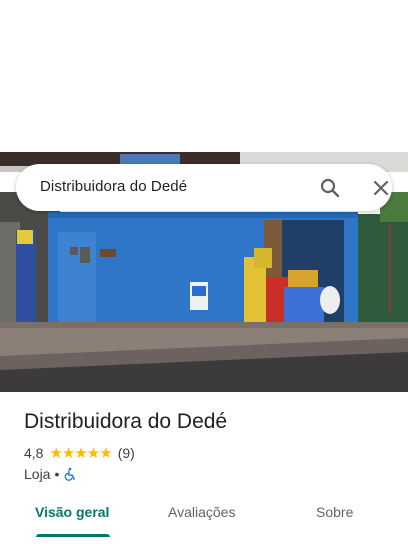  Describe the element at coordinates (204, 187) in the screenshot. I see `search-bar: Distribuidora do Dedé` at that location.